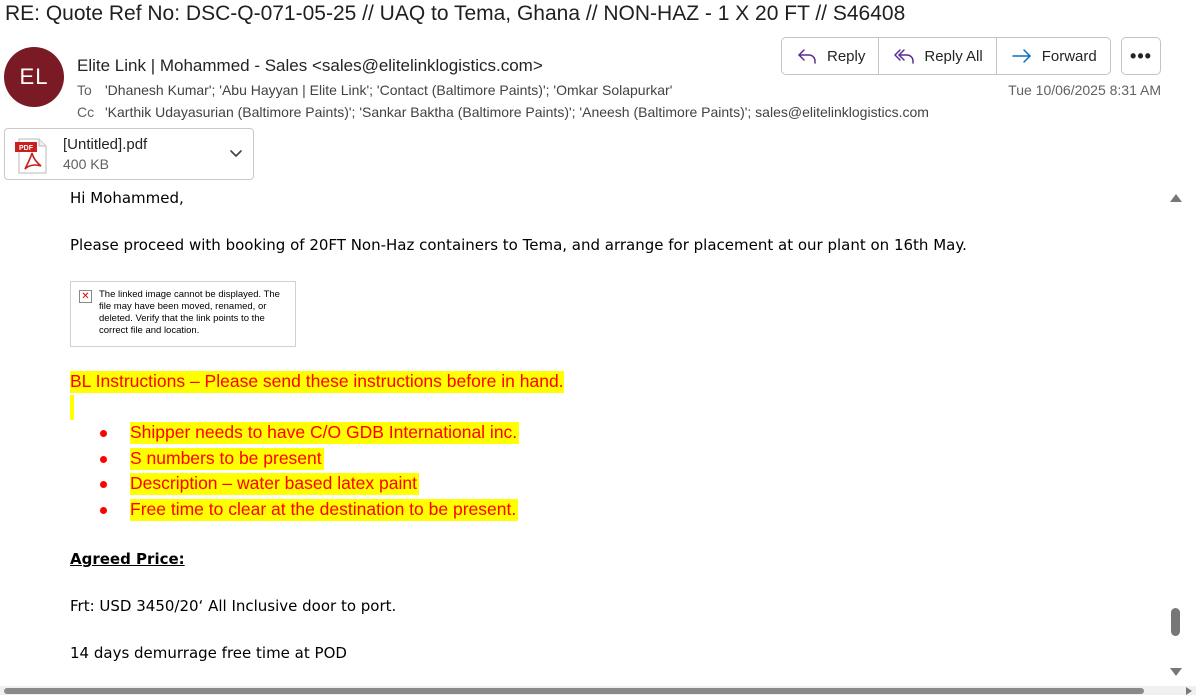 The image size is (1196, 695). I want to click on agreed-price-heading: Agreed Price:, so click(127, 559).